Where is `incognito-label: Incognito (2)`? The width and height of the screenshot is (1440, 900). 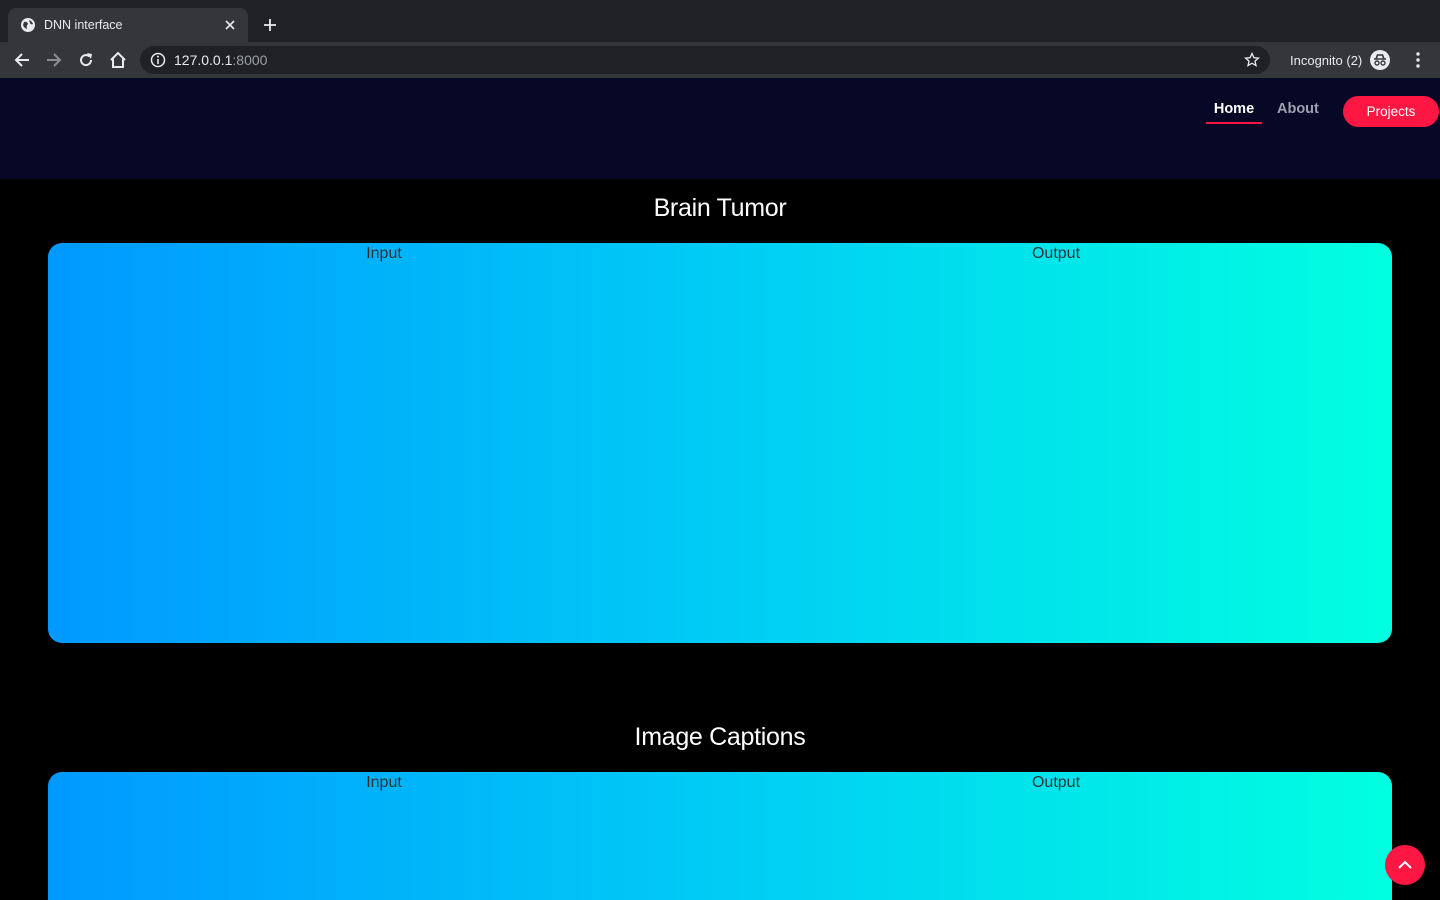
incognito-label: Incognito (2) is located at coordinates (1326, 60).